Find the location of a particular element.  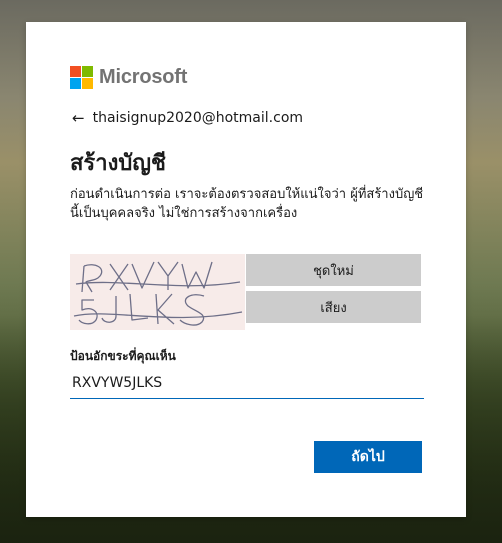

back-to-email: ← thaisignup2020@hotmail.com is located at coordinates (187, 118).